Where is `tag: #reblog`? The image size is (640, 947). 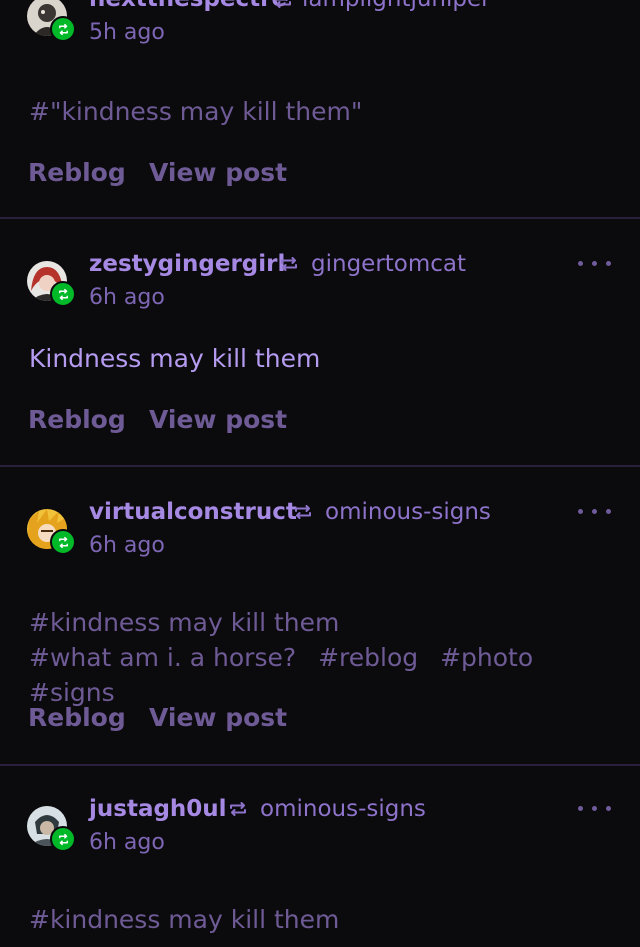
tag: #reblog is located at coordinates (368, 657).